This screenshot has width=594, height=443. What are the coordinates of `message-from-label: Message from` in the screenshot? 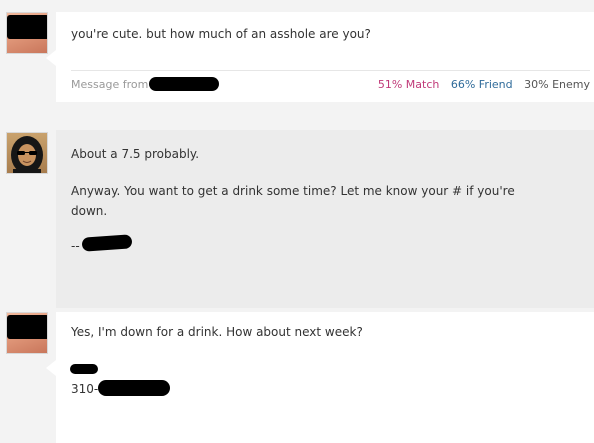 It's located at (110, 84).